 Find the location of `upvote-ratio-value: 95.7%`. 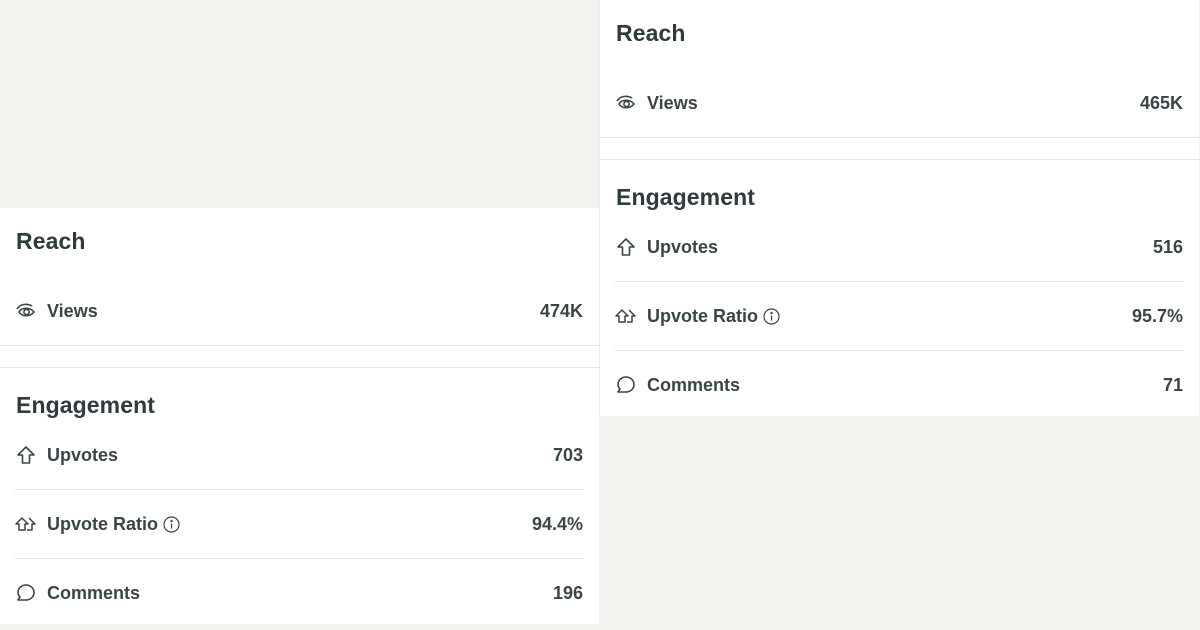

upvote-ratio-value: 95.7% is located at coordinates (1157, 315).